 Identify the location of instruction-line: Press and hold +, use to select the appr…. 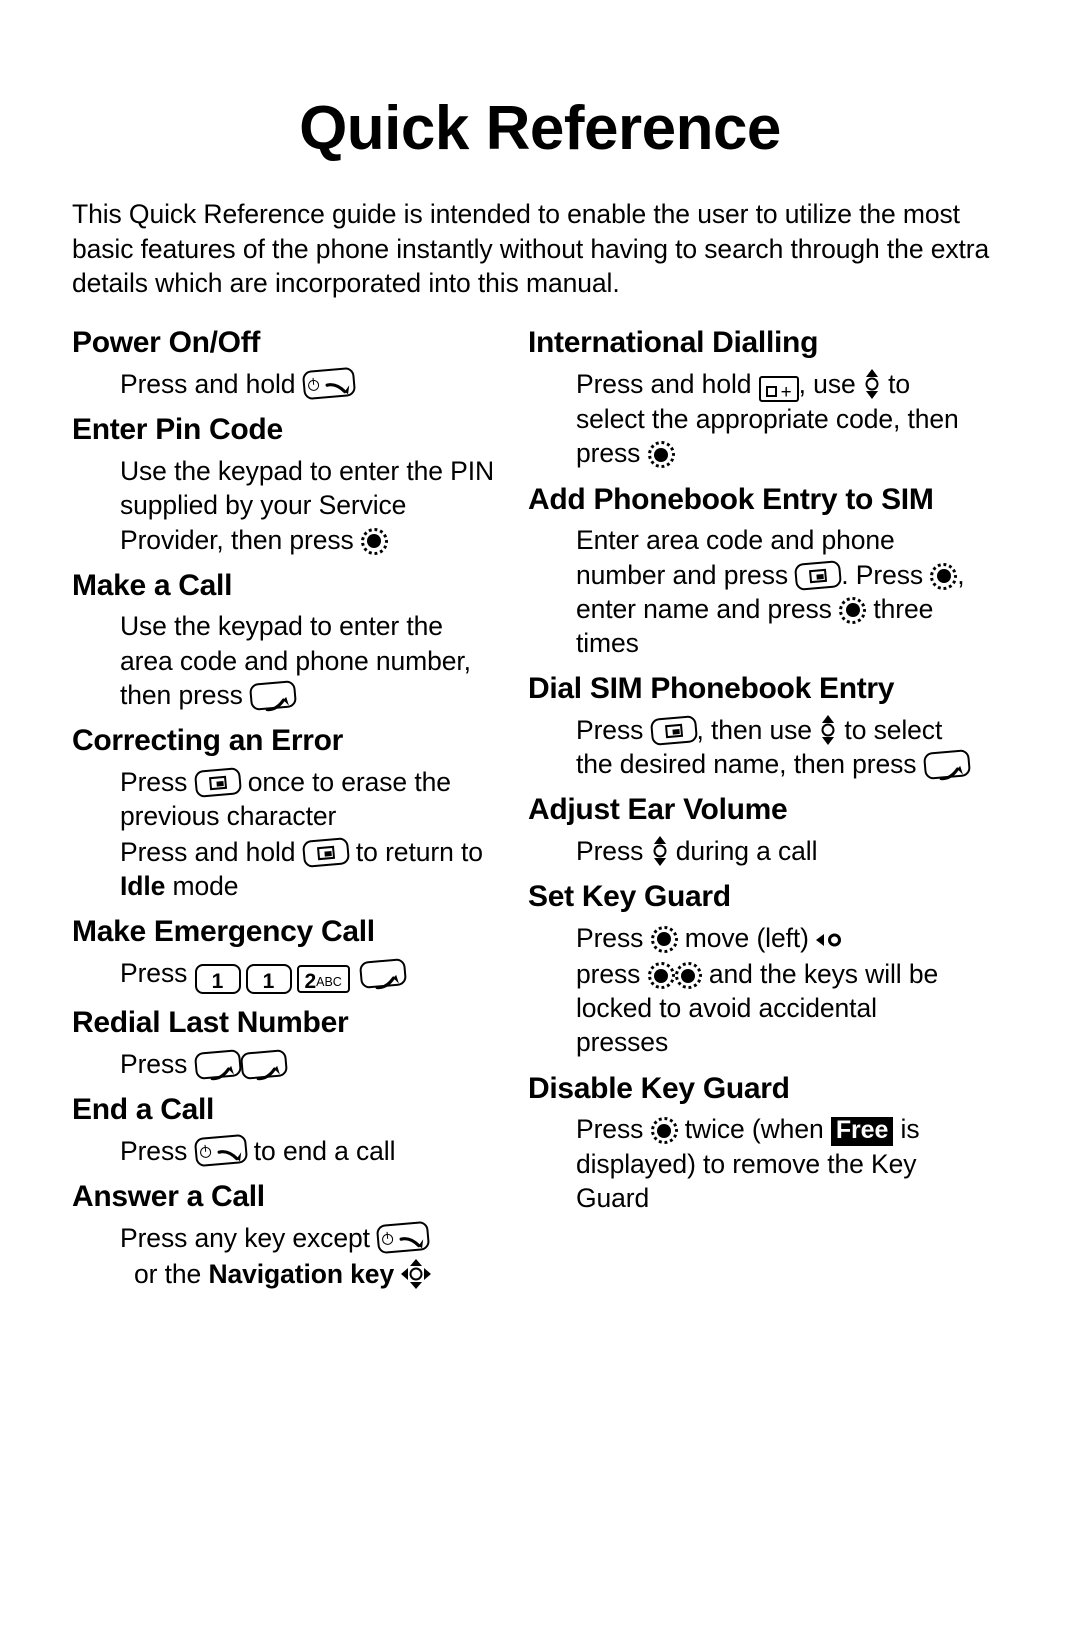
(773, 418).